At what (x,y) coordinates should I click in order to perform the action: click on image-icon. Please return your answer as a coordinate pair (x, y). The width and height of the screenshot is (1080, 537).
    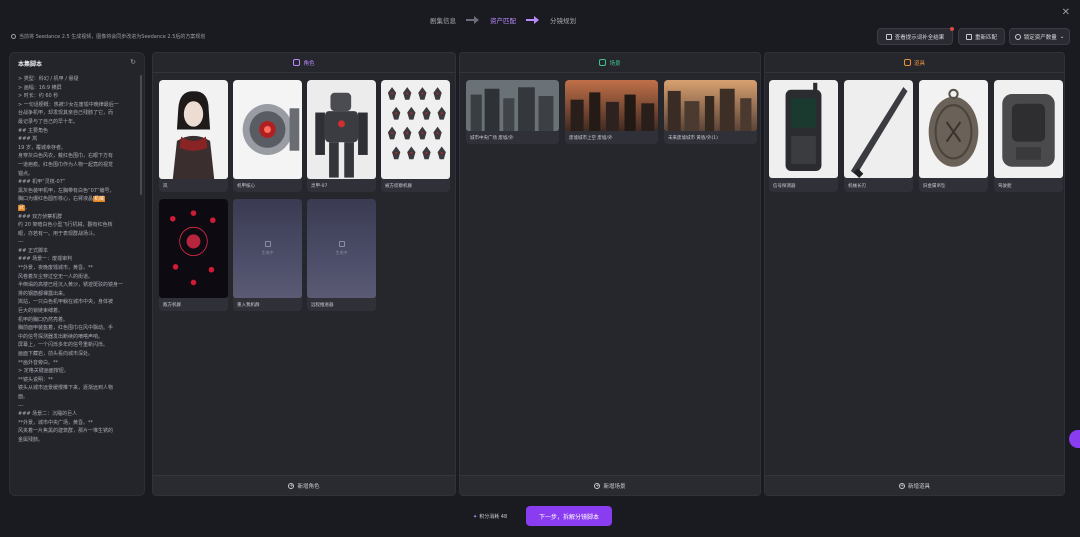
    Looking at the image, I should click on (267, 244).